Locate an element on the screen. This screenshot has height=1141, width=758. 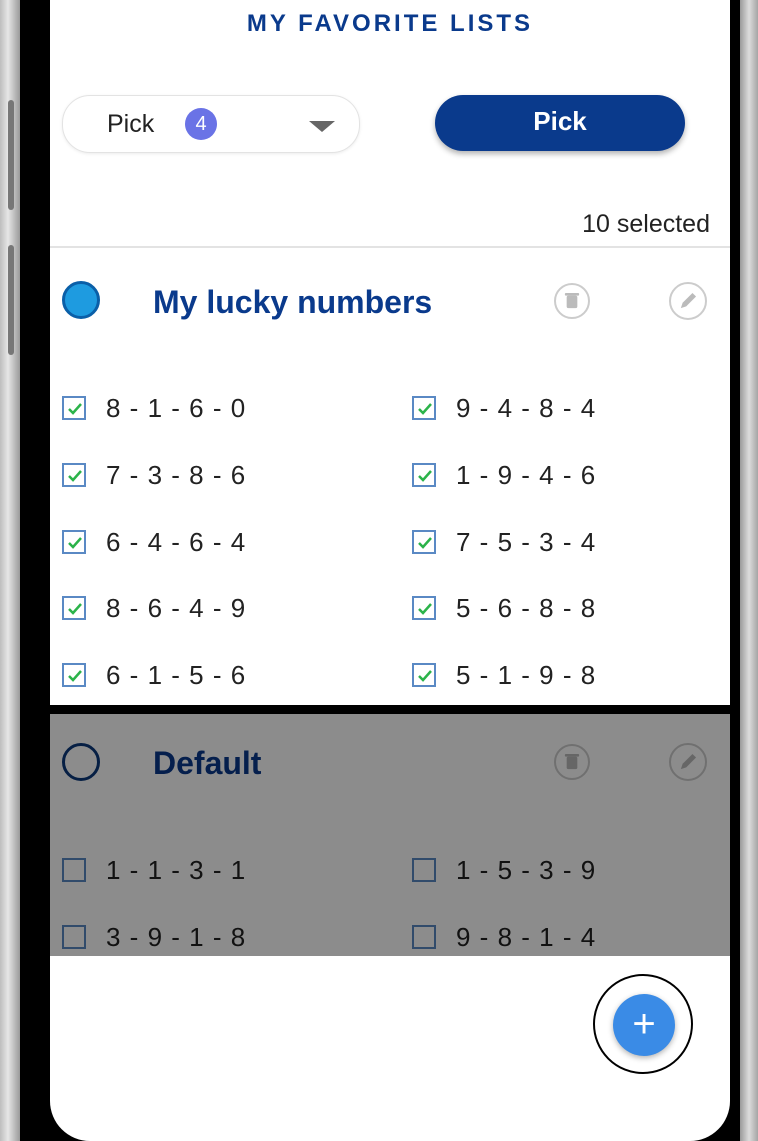
list-name: My lucky numbers is located at coordinates (292, 302).